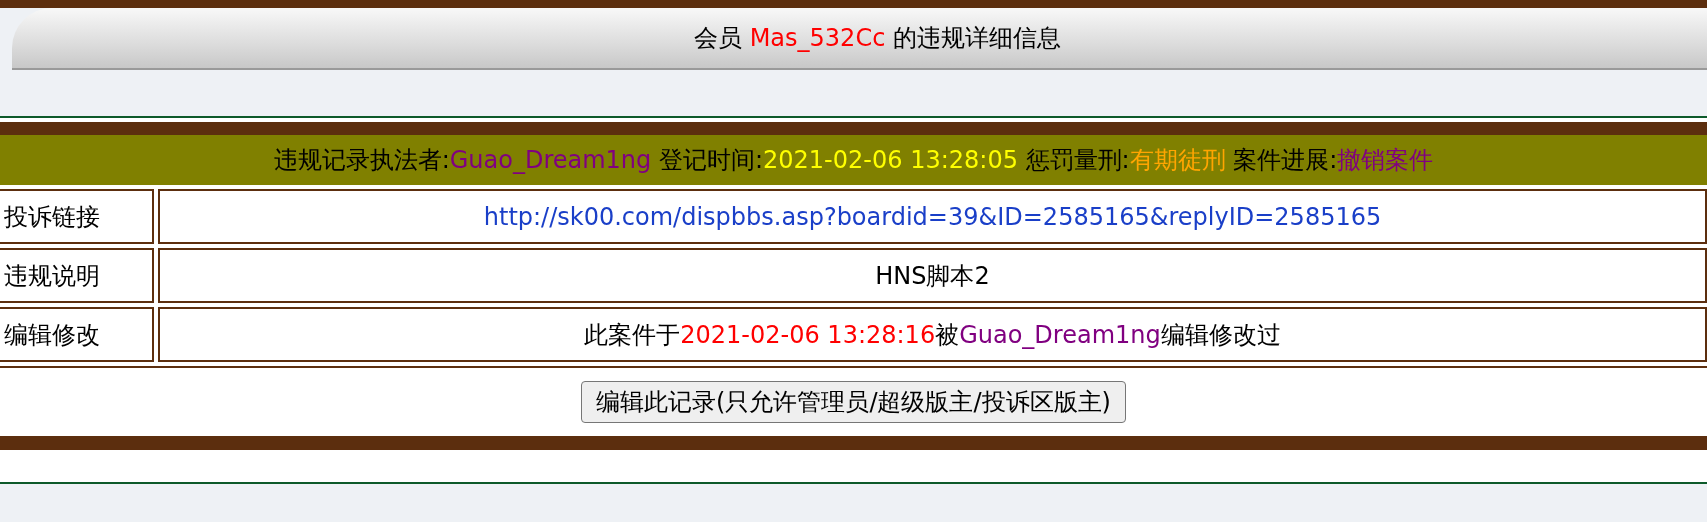  Describe the element at coordinates (859, 39) in the screenshot. I see `page-title: 会员 Mas_532Cc 的违规详细信息` at that location.